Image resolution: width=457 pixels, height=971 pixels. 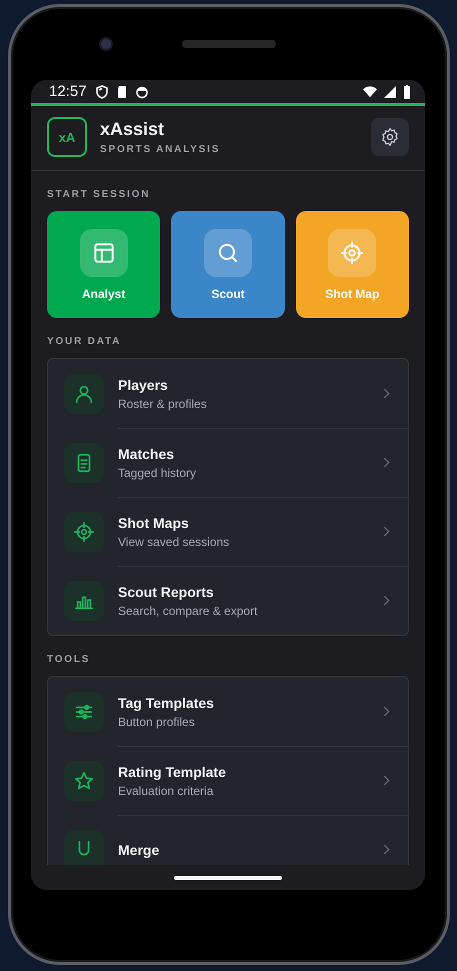 I want to click on shield-icon, so click(x=101, y=91).